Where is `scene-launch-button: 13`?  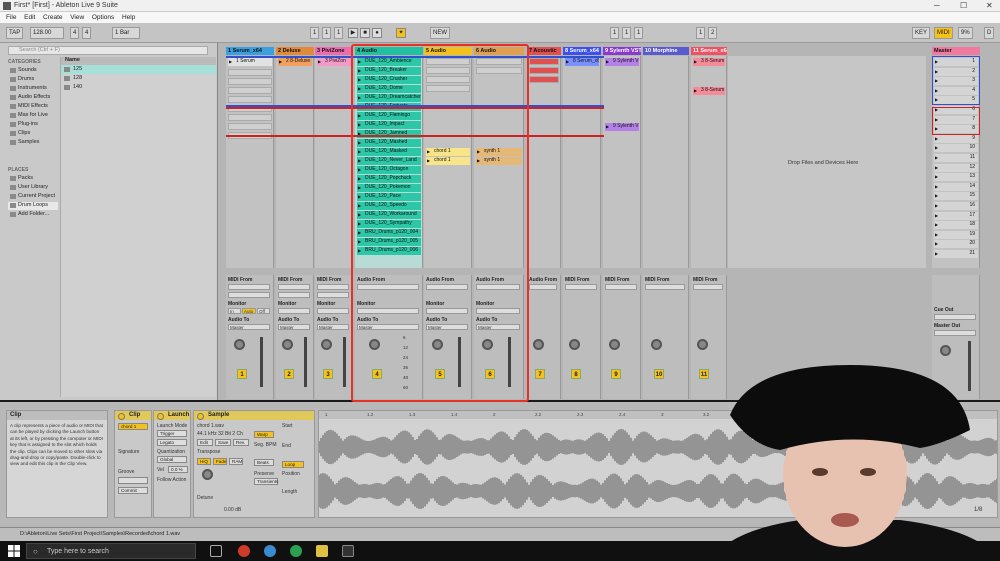 scene-launch-button: 13 is located at coordinates (956, 177).